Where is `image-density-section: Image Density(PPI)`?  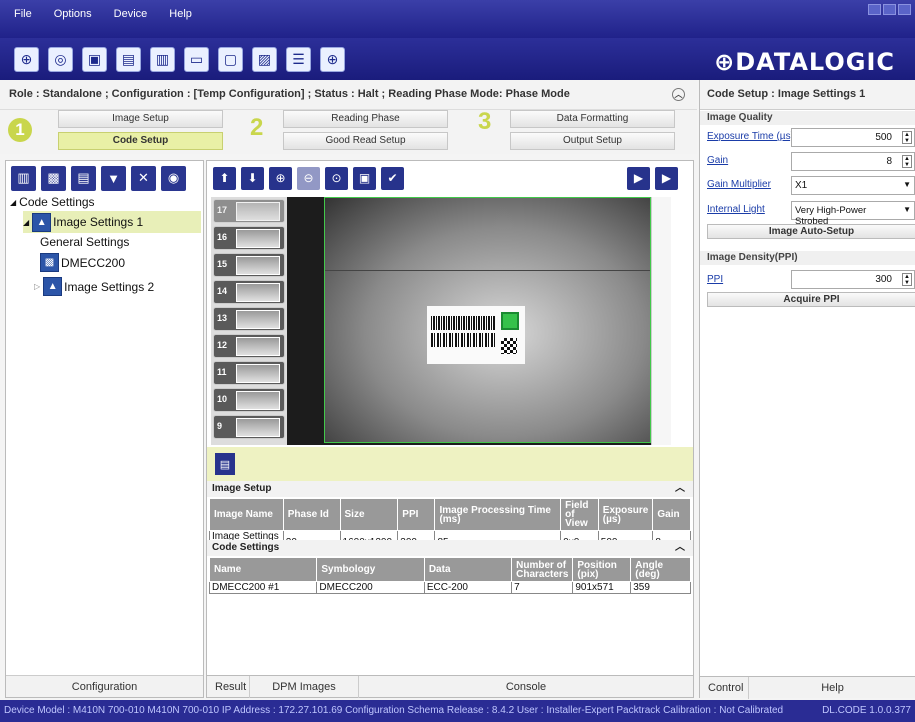 image-density-section: Image Density(PPI) is located at coordinates (807, 258).